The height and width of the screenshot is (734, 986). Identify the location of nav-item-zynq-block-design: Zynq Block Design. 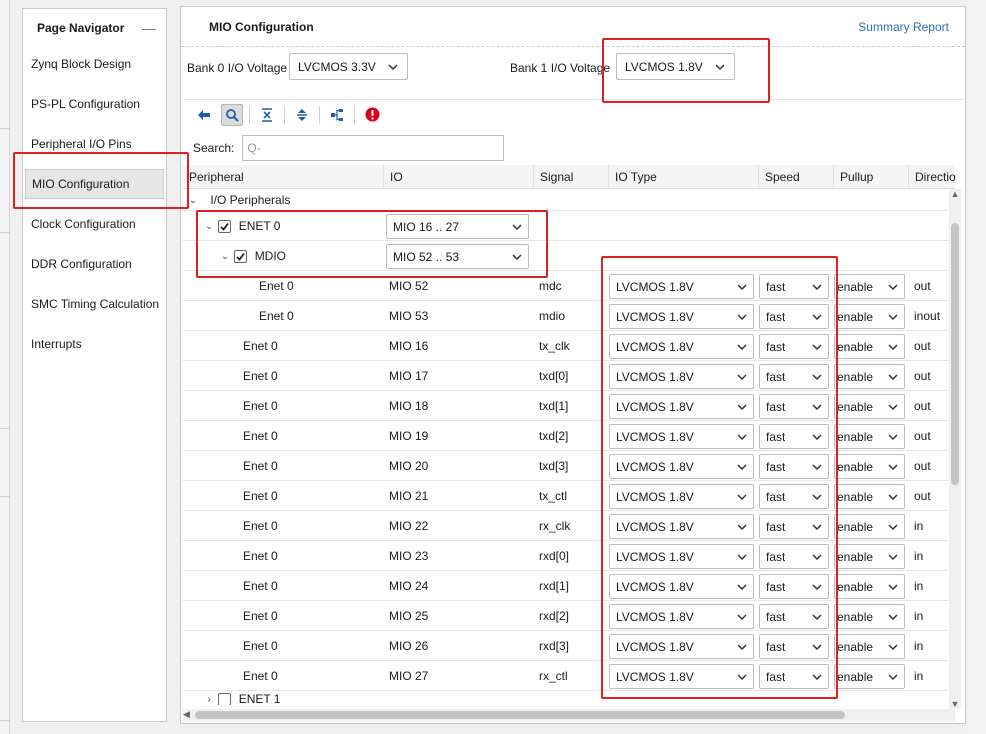
(94, 64).